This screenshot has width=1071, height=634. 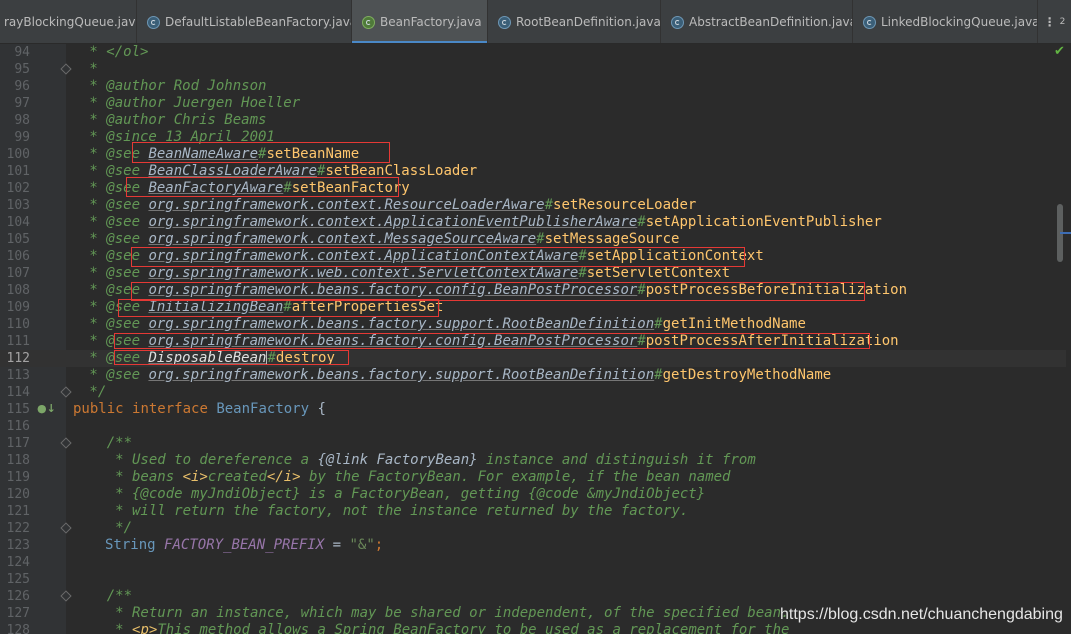 What do you see at coordinates (18, 222) in the screenshot?
I see `line-number: 104` at bounding box center [18, 222].